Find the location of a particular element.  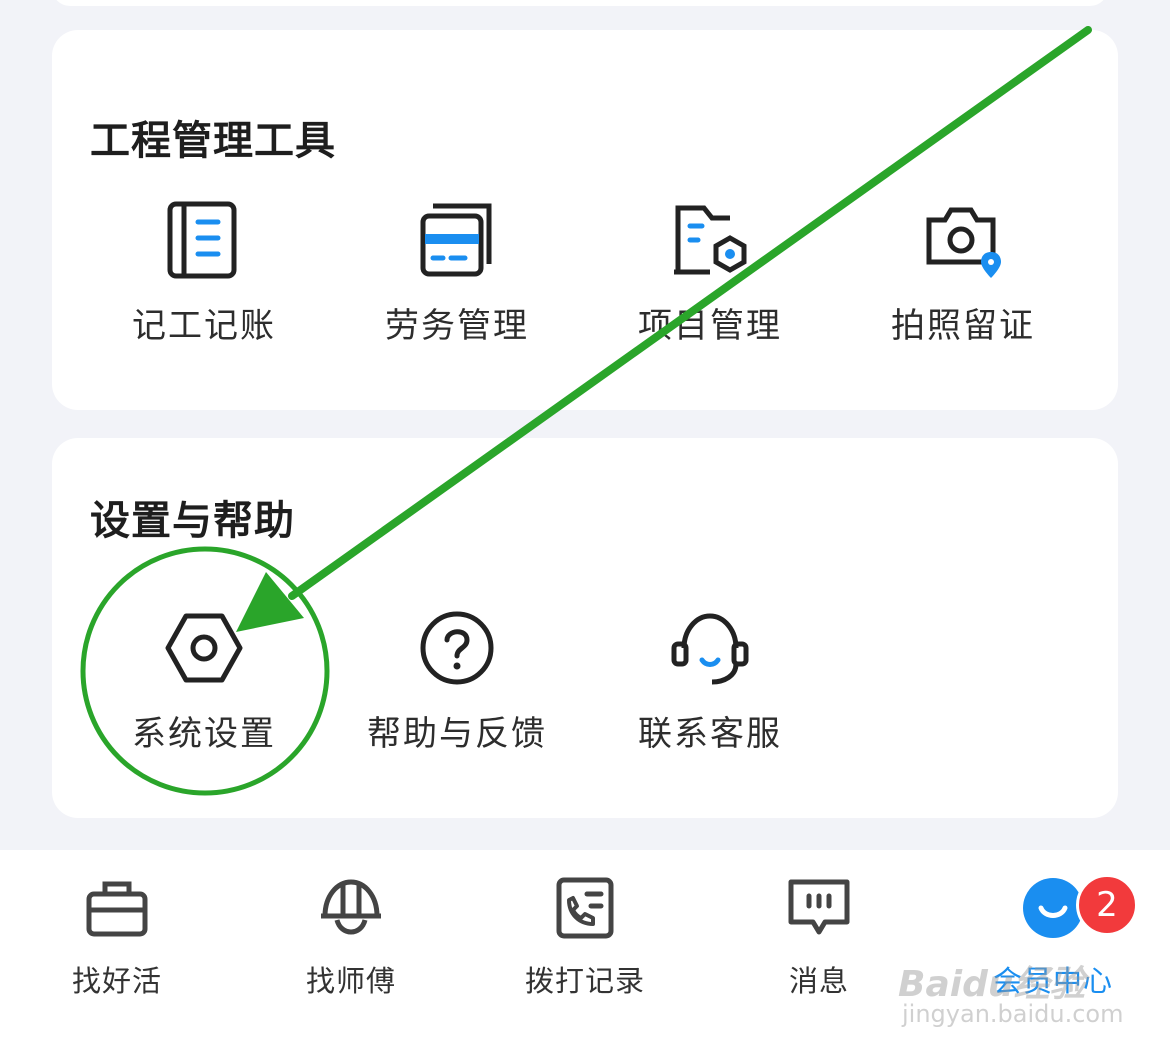

tool-item-photo: 拍照留证 is located at coordinates (963, 273).